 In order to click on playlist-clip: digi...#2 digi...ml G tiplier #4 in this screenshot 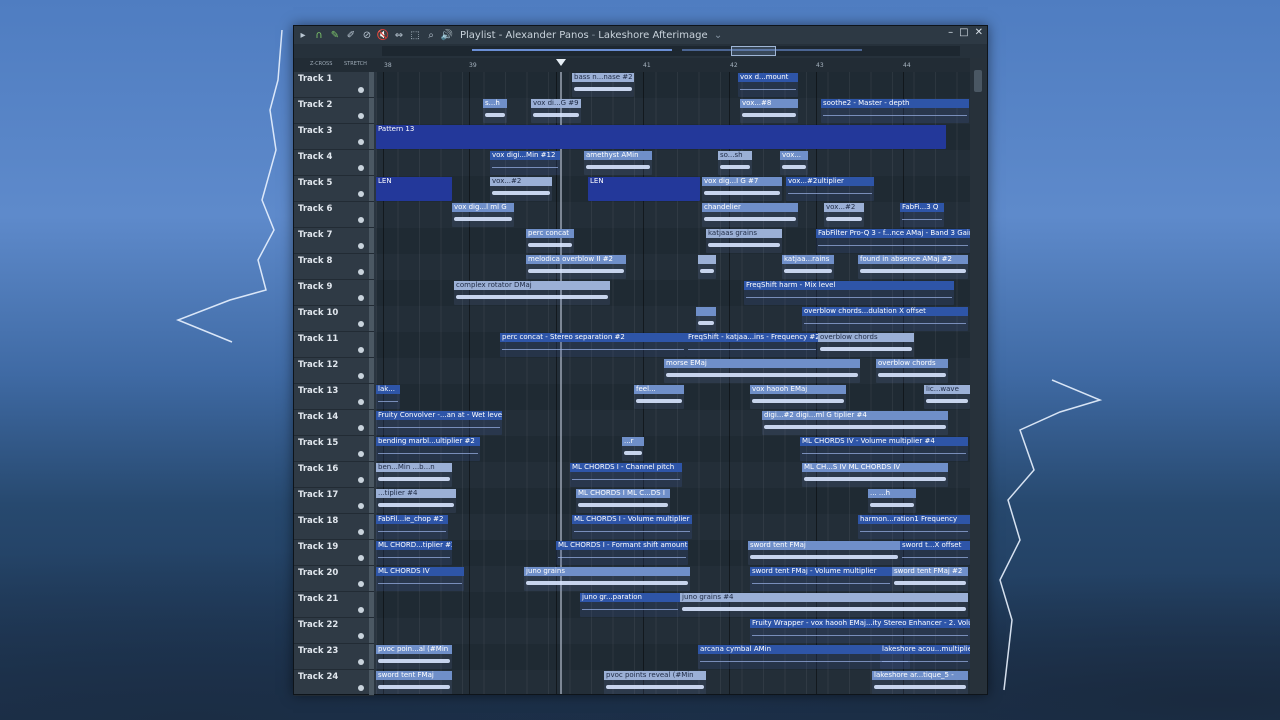, I will do `click(855, 423)`.